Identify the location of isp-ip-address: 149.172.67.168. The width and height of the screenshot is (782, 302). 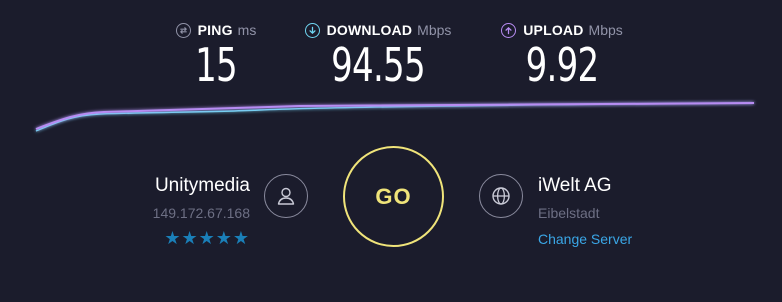
(201, 213).